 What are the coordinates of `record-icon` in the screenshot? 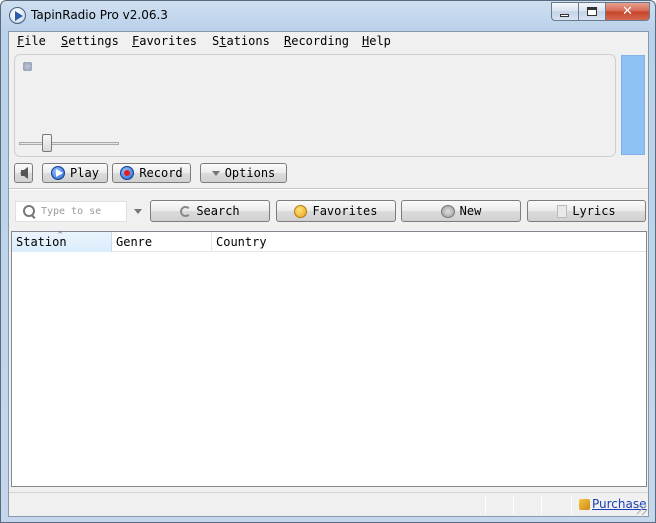 It's located at (127, 173).